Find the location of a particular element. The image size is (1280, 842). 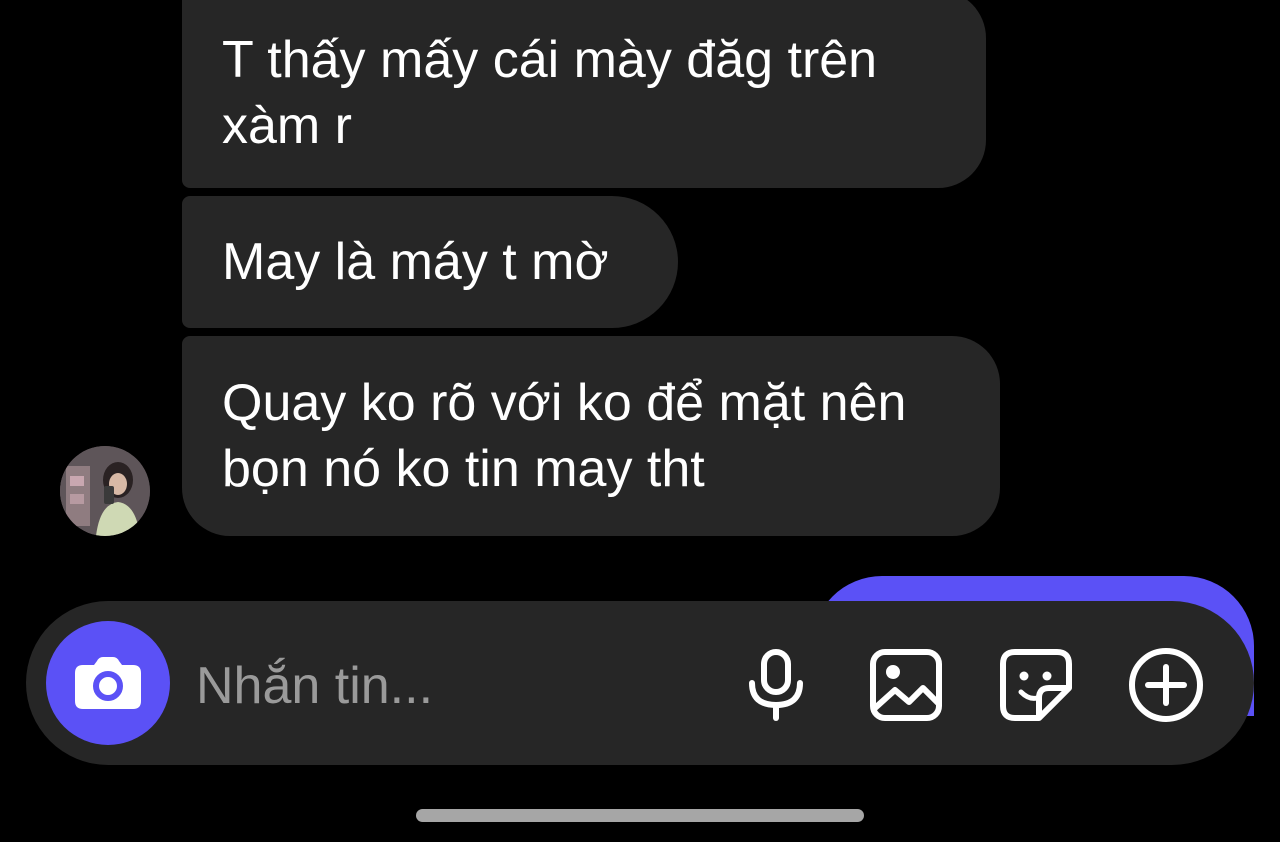

message-text: T thấy mấy cái mày đăg trên xàm r is located at coordinates (550, 93).